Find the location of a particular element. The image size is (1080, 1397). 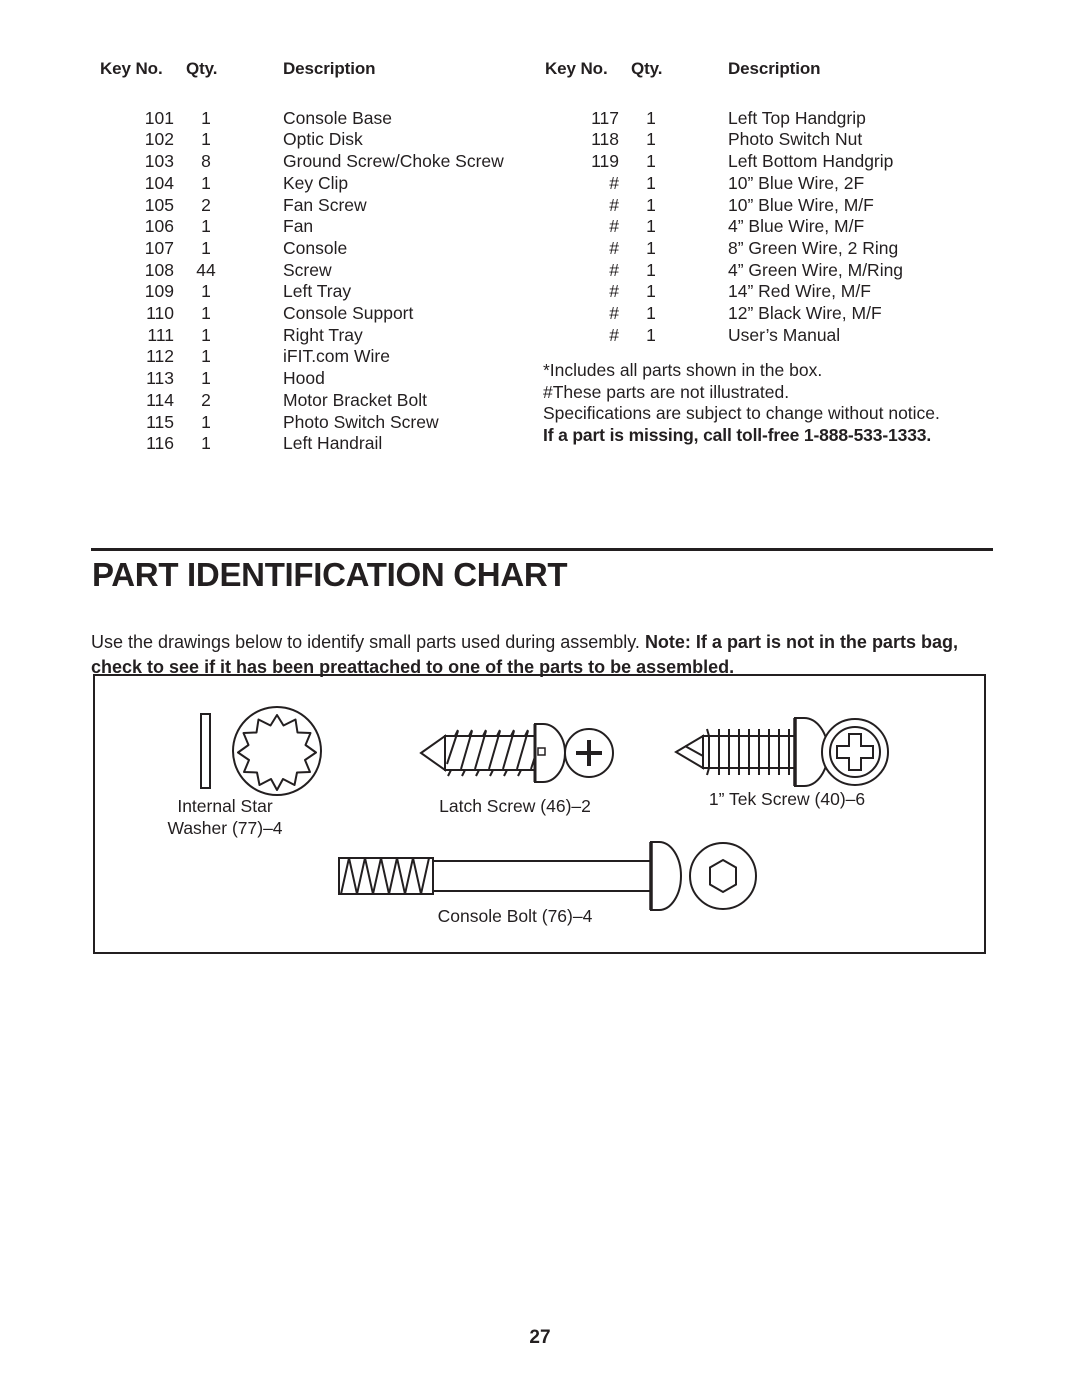

cell-key-no: 108 is located at coordinates (159, 269).